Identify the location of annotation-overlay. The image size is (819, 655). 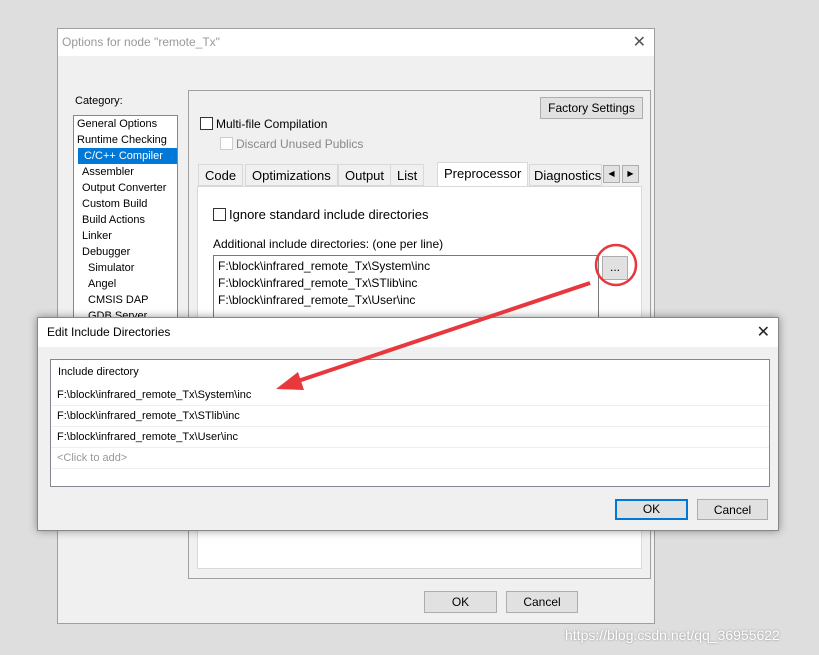
(457, 316).